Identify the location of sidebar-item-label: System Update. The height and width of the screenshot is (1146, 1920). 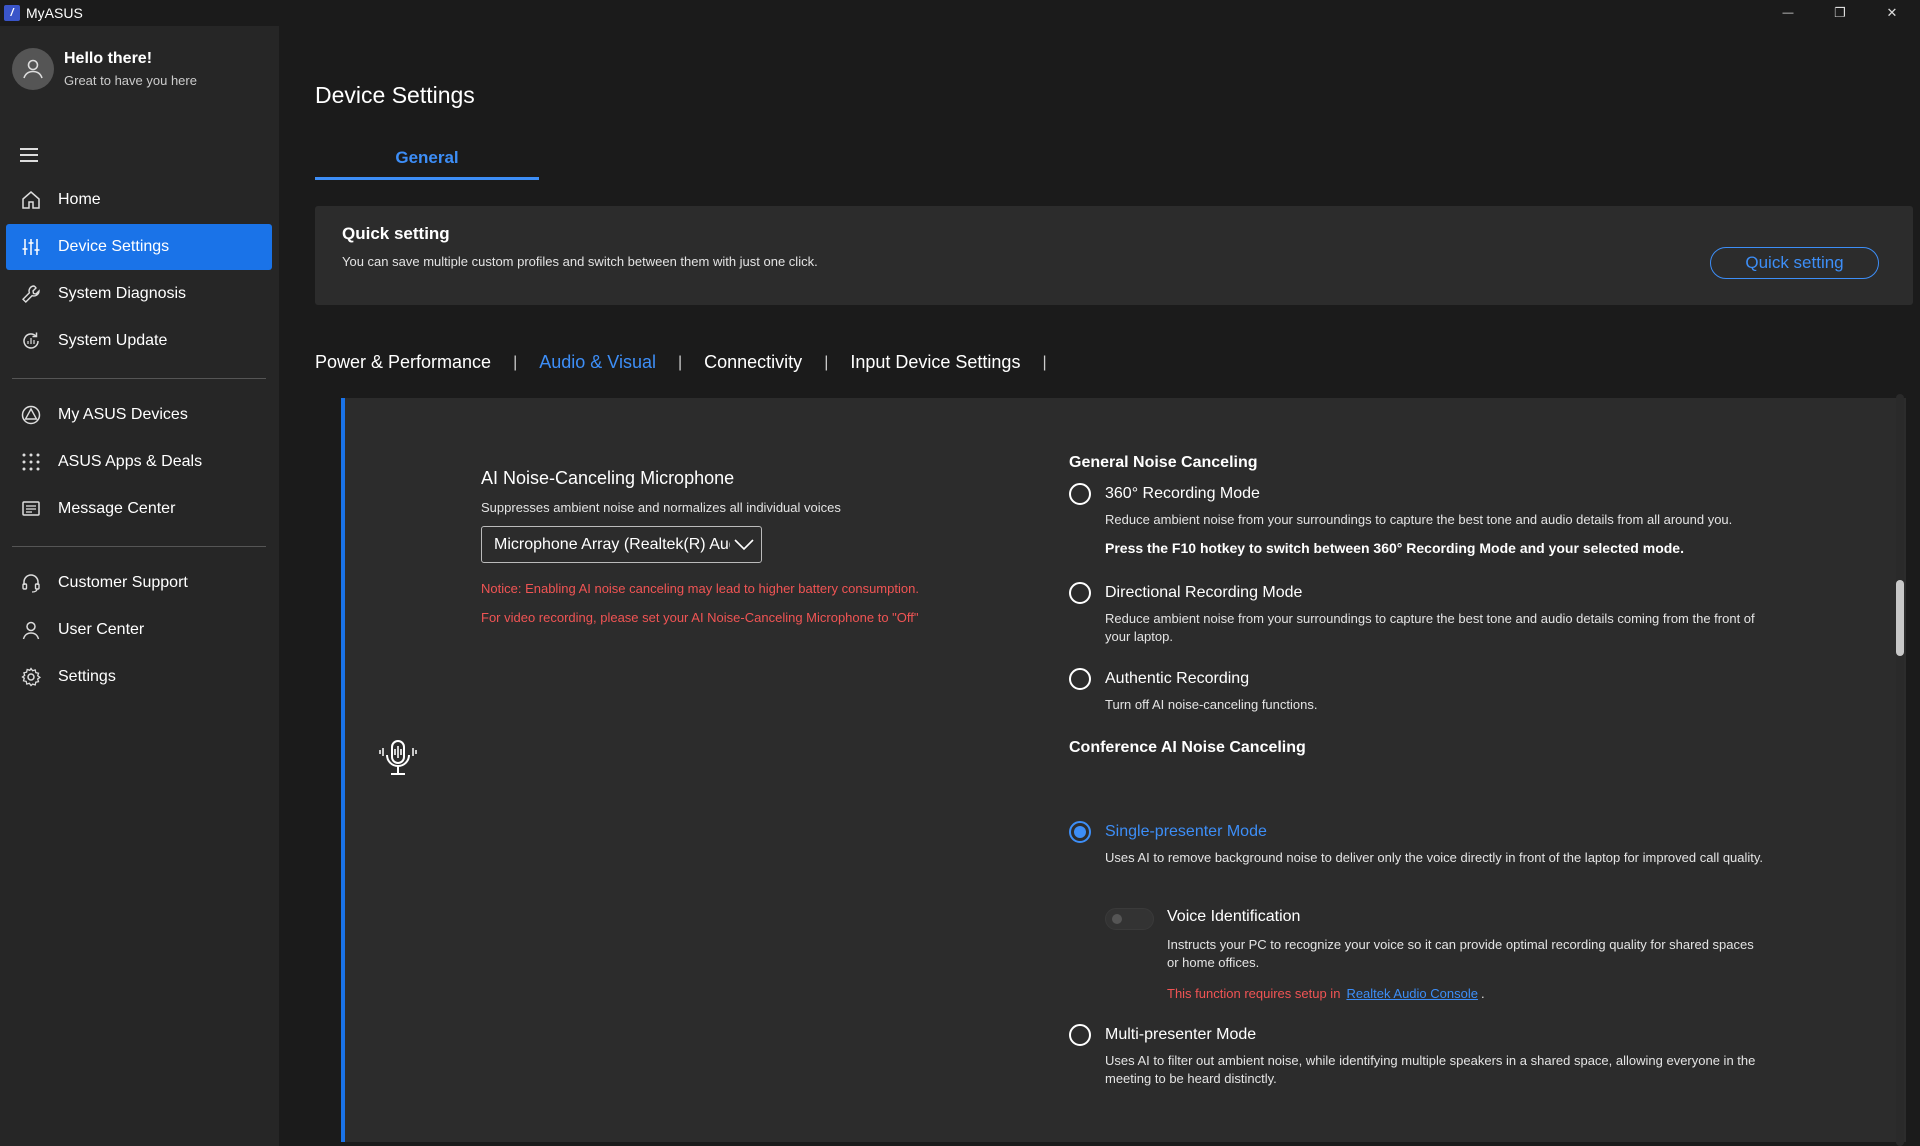
(113, 340).